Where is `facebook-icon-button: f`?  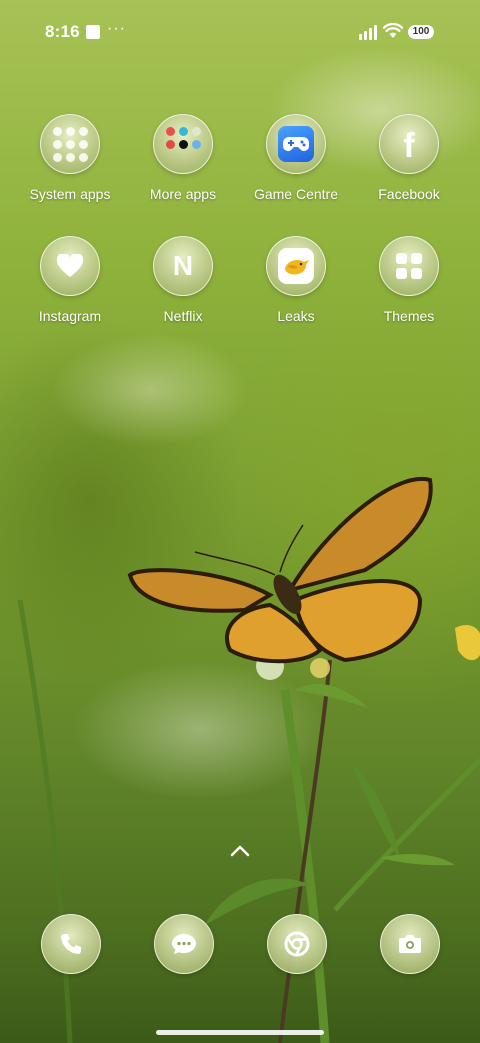
facebook-icon-button: f is located at coordinates (409, 144).